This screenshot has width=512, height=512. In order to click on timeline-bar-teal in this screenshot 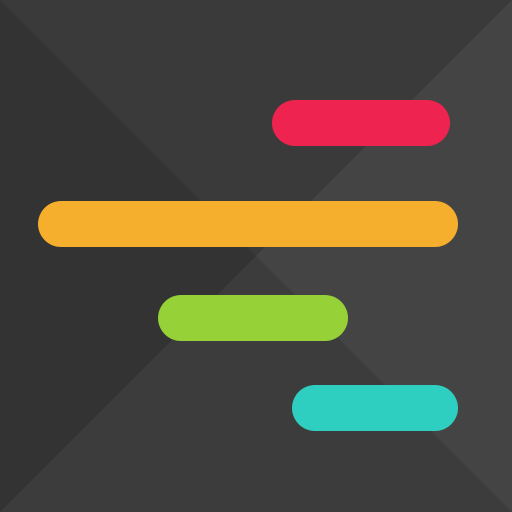, I will do `click(375, 408)`.